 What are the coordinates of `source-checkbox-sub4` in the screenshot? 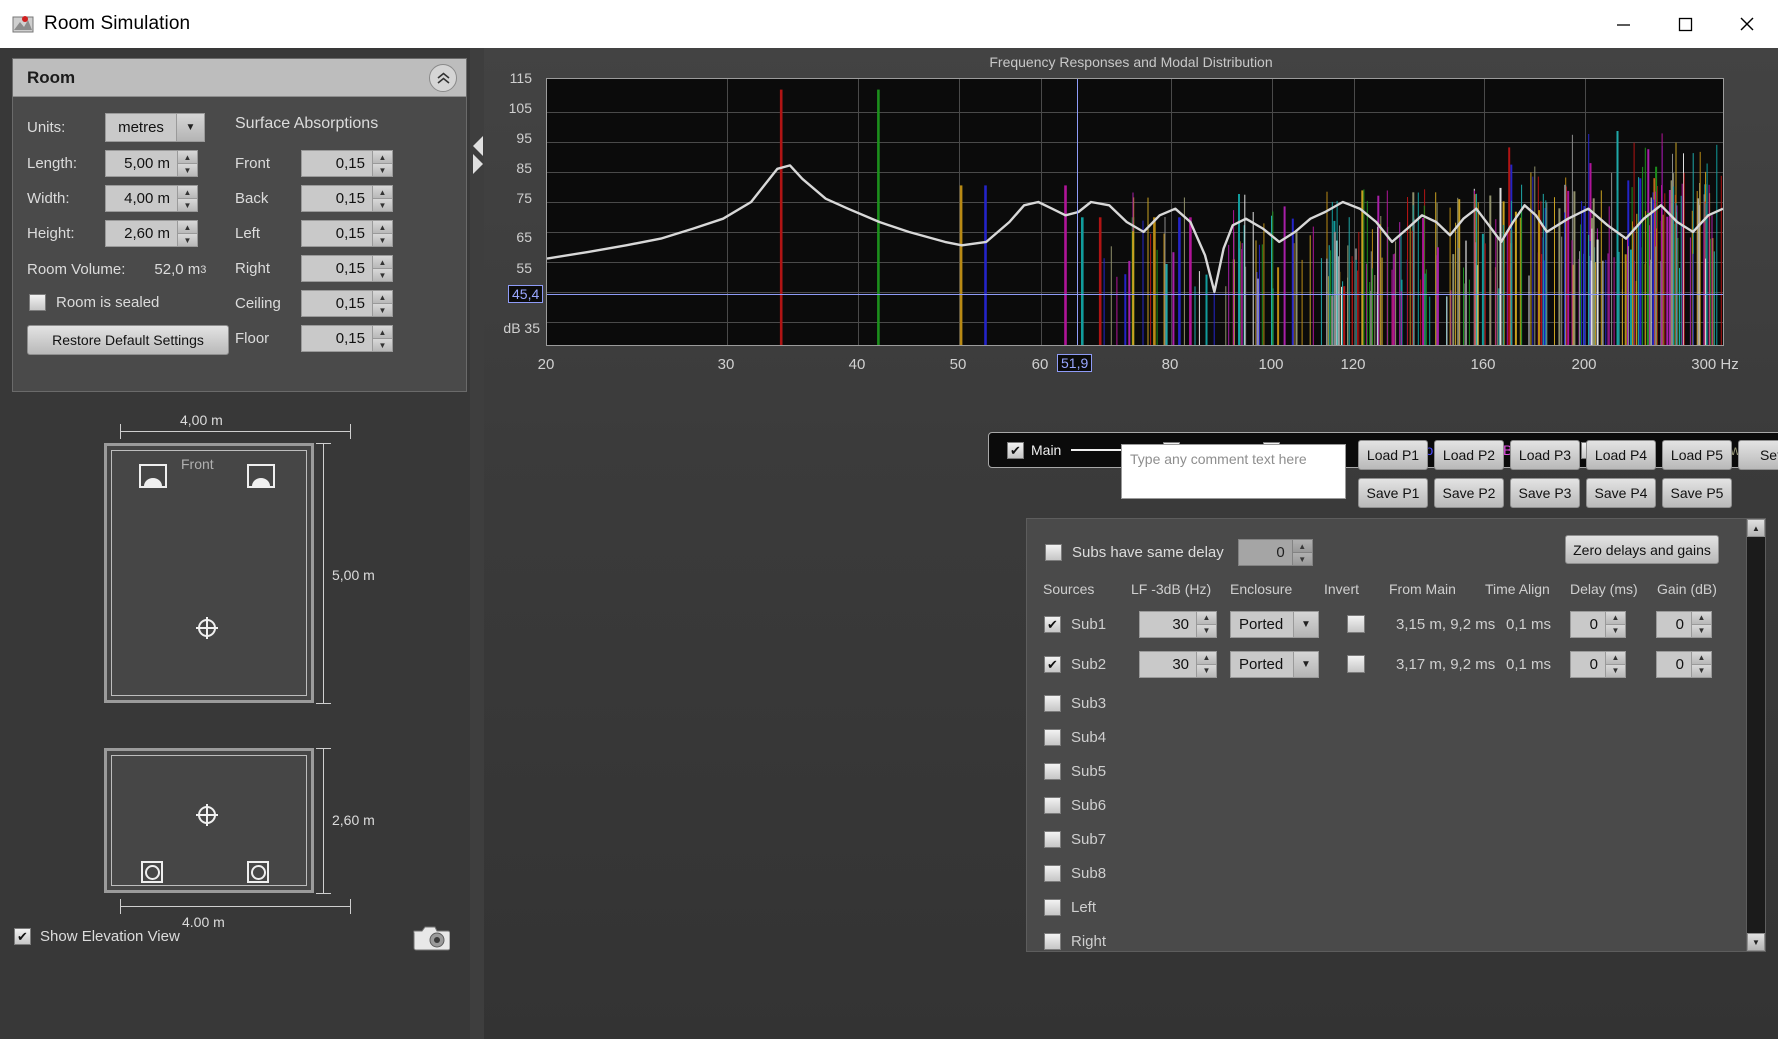 It's located at (1052, 737).